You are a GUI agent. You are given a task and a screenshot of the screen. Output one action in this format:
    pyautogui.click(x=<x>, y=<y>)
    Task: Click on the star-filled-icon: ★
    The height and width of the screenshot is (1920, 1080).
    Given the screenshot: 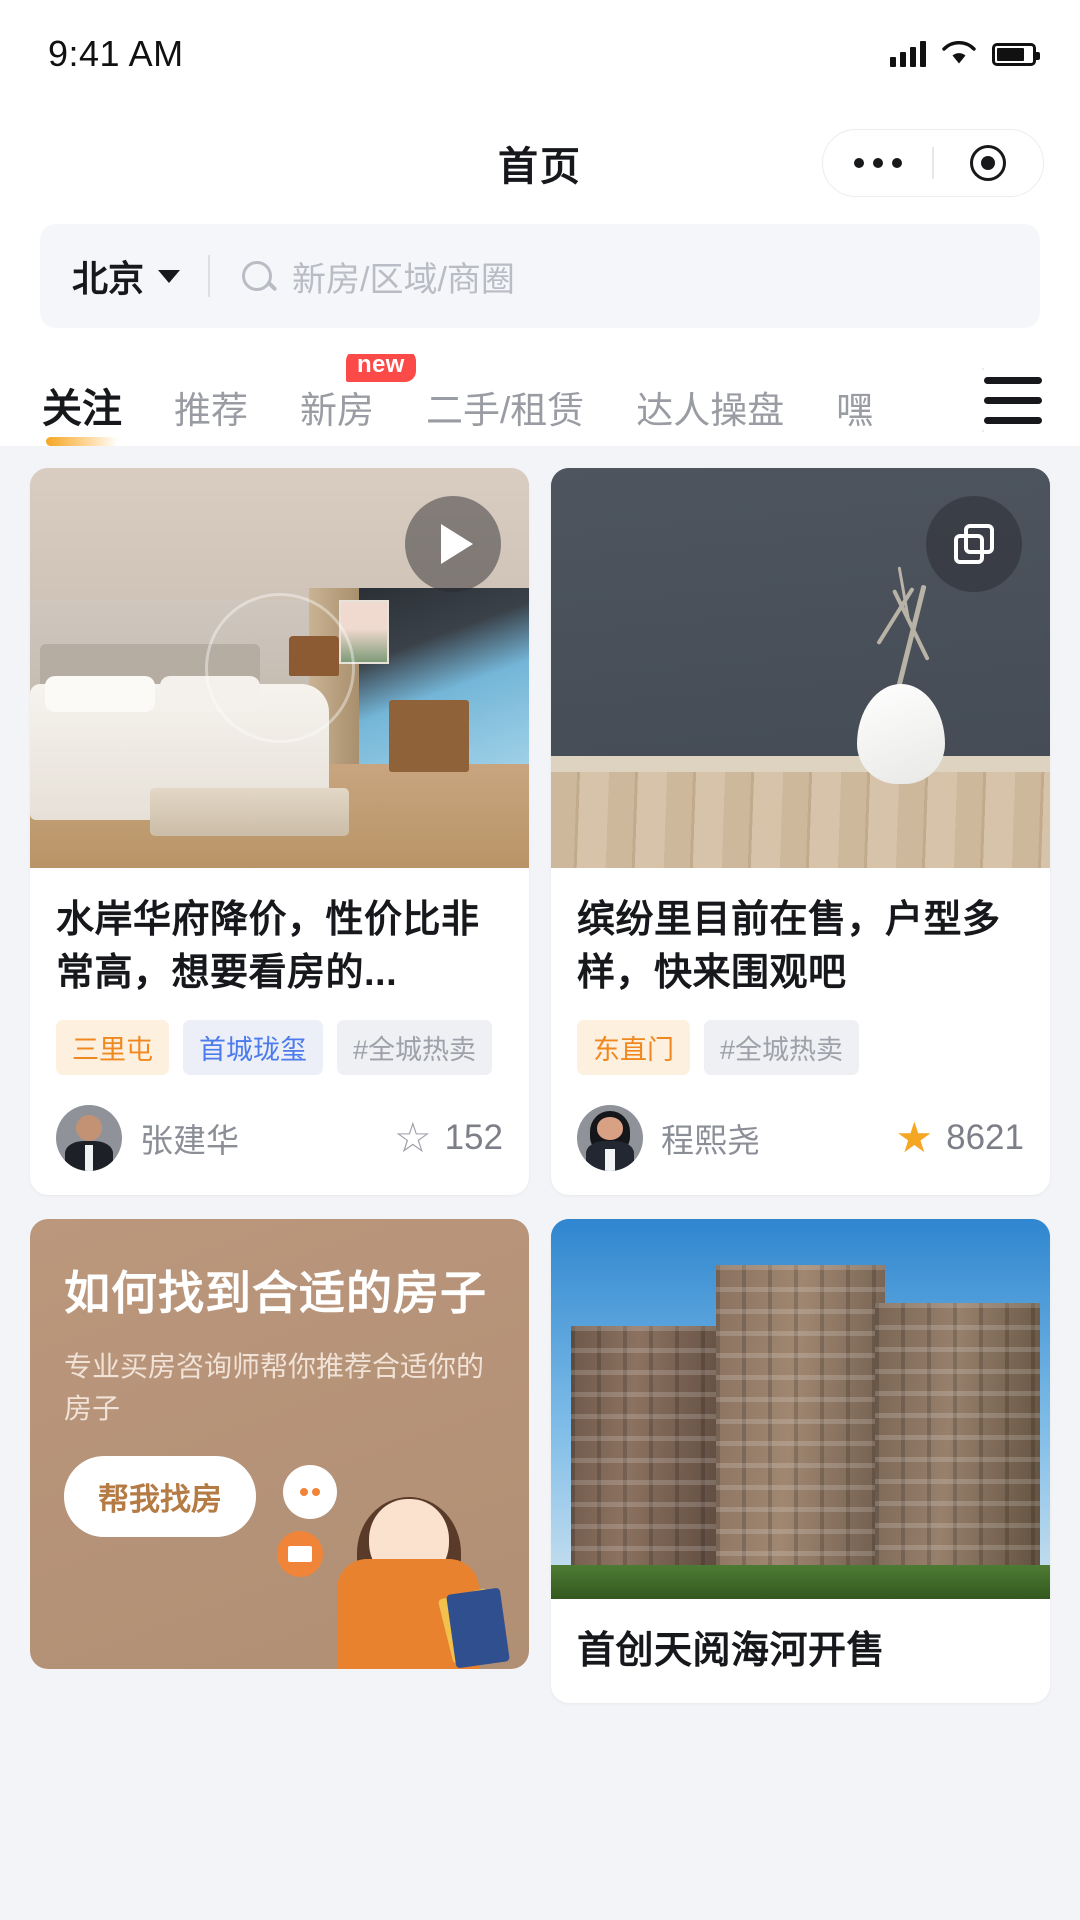 What is the action you would take?
    pyautogui.click(x=914, y=1138)
    